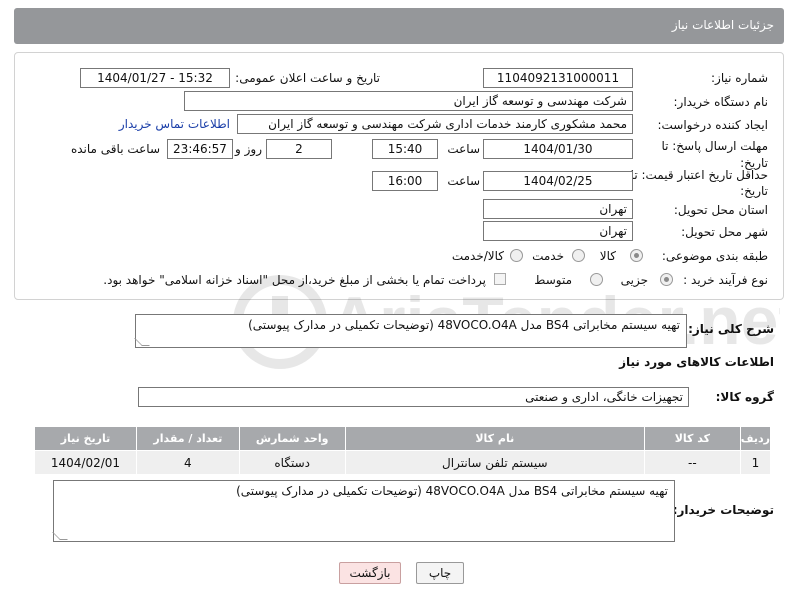 This screenshot has height=598, width=788. Describe the element at coordinates (440, 573) in the screenshot. I see `print-button: چاپ` at that location.